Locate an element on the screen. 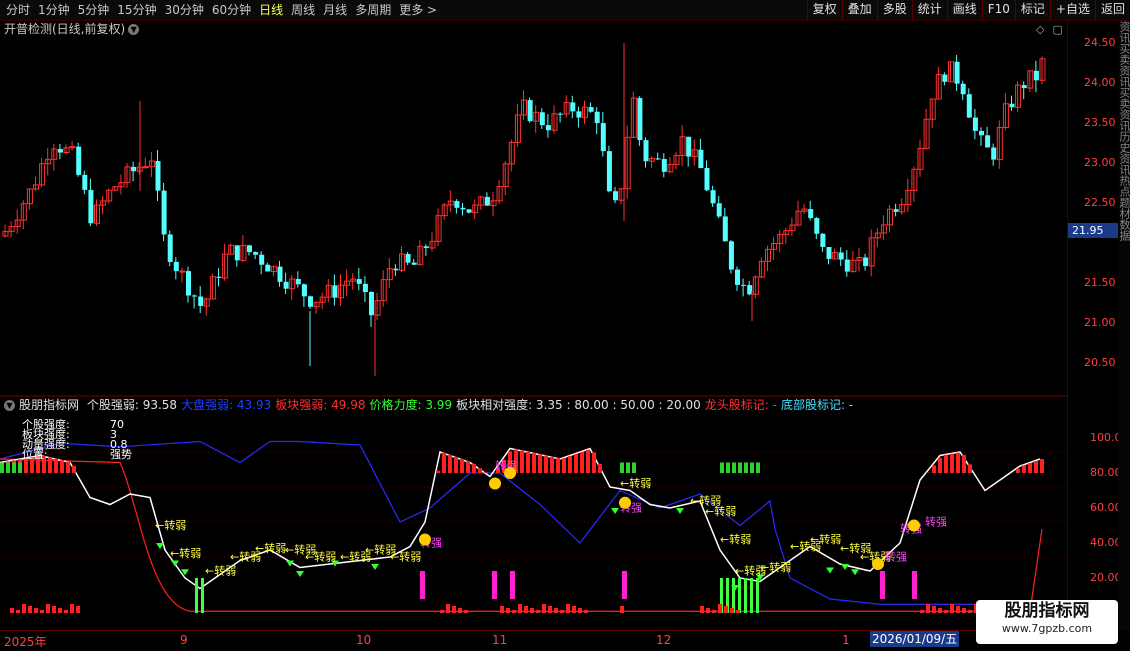  period-tab-10: 更多 > is located at coordinates (418, 10).